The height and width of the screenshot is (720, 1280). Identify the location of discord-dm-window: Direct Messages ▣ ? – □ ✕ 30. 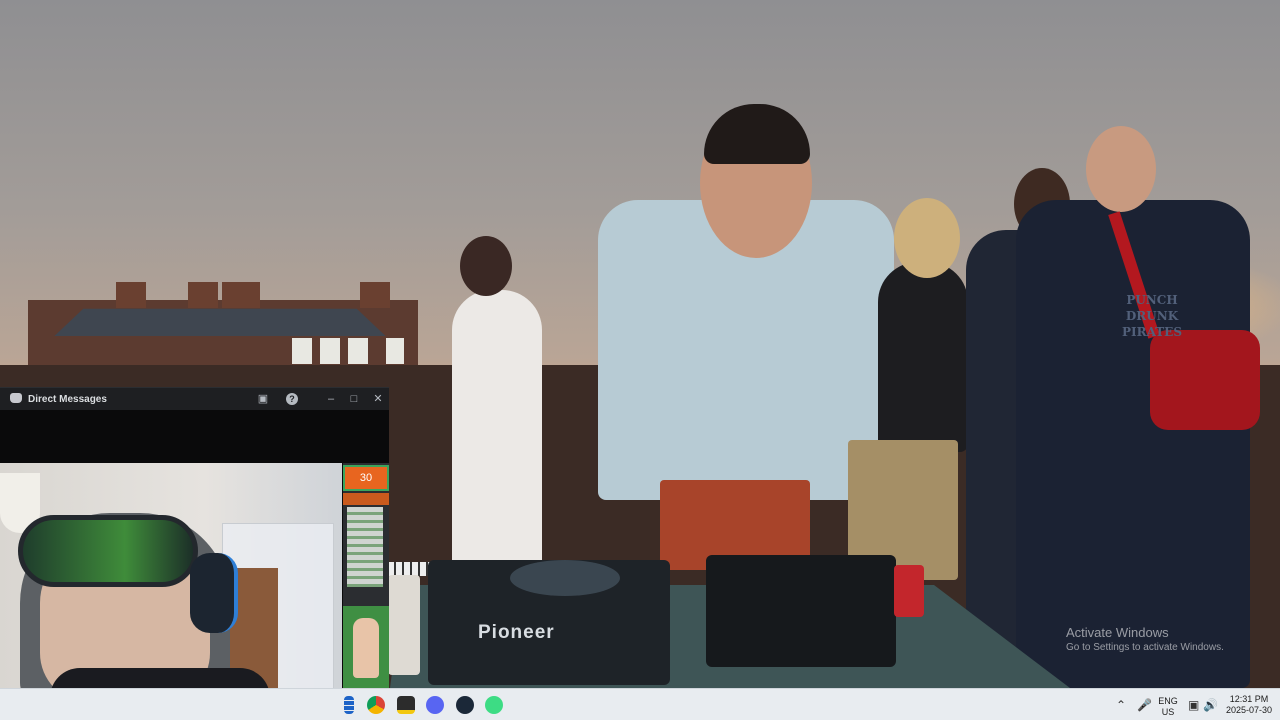
(194, 537).